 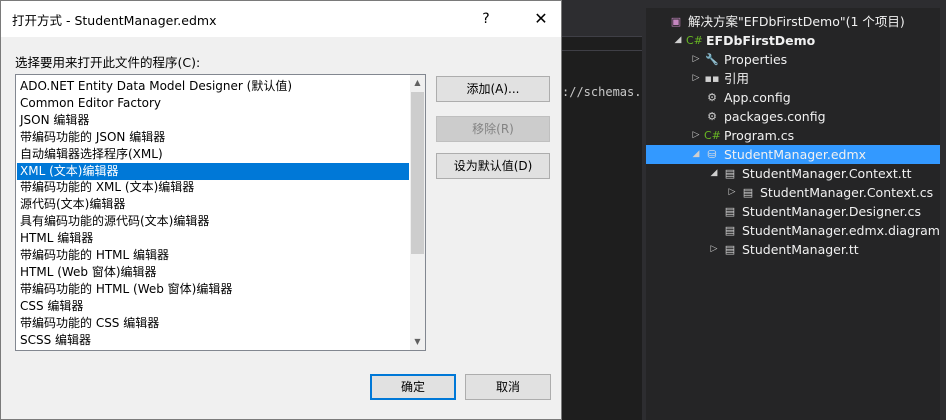 I want to click on tree-item: ◢ ⛁ StudentManager.edmx, so click(x=793, y=154).